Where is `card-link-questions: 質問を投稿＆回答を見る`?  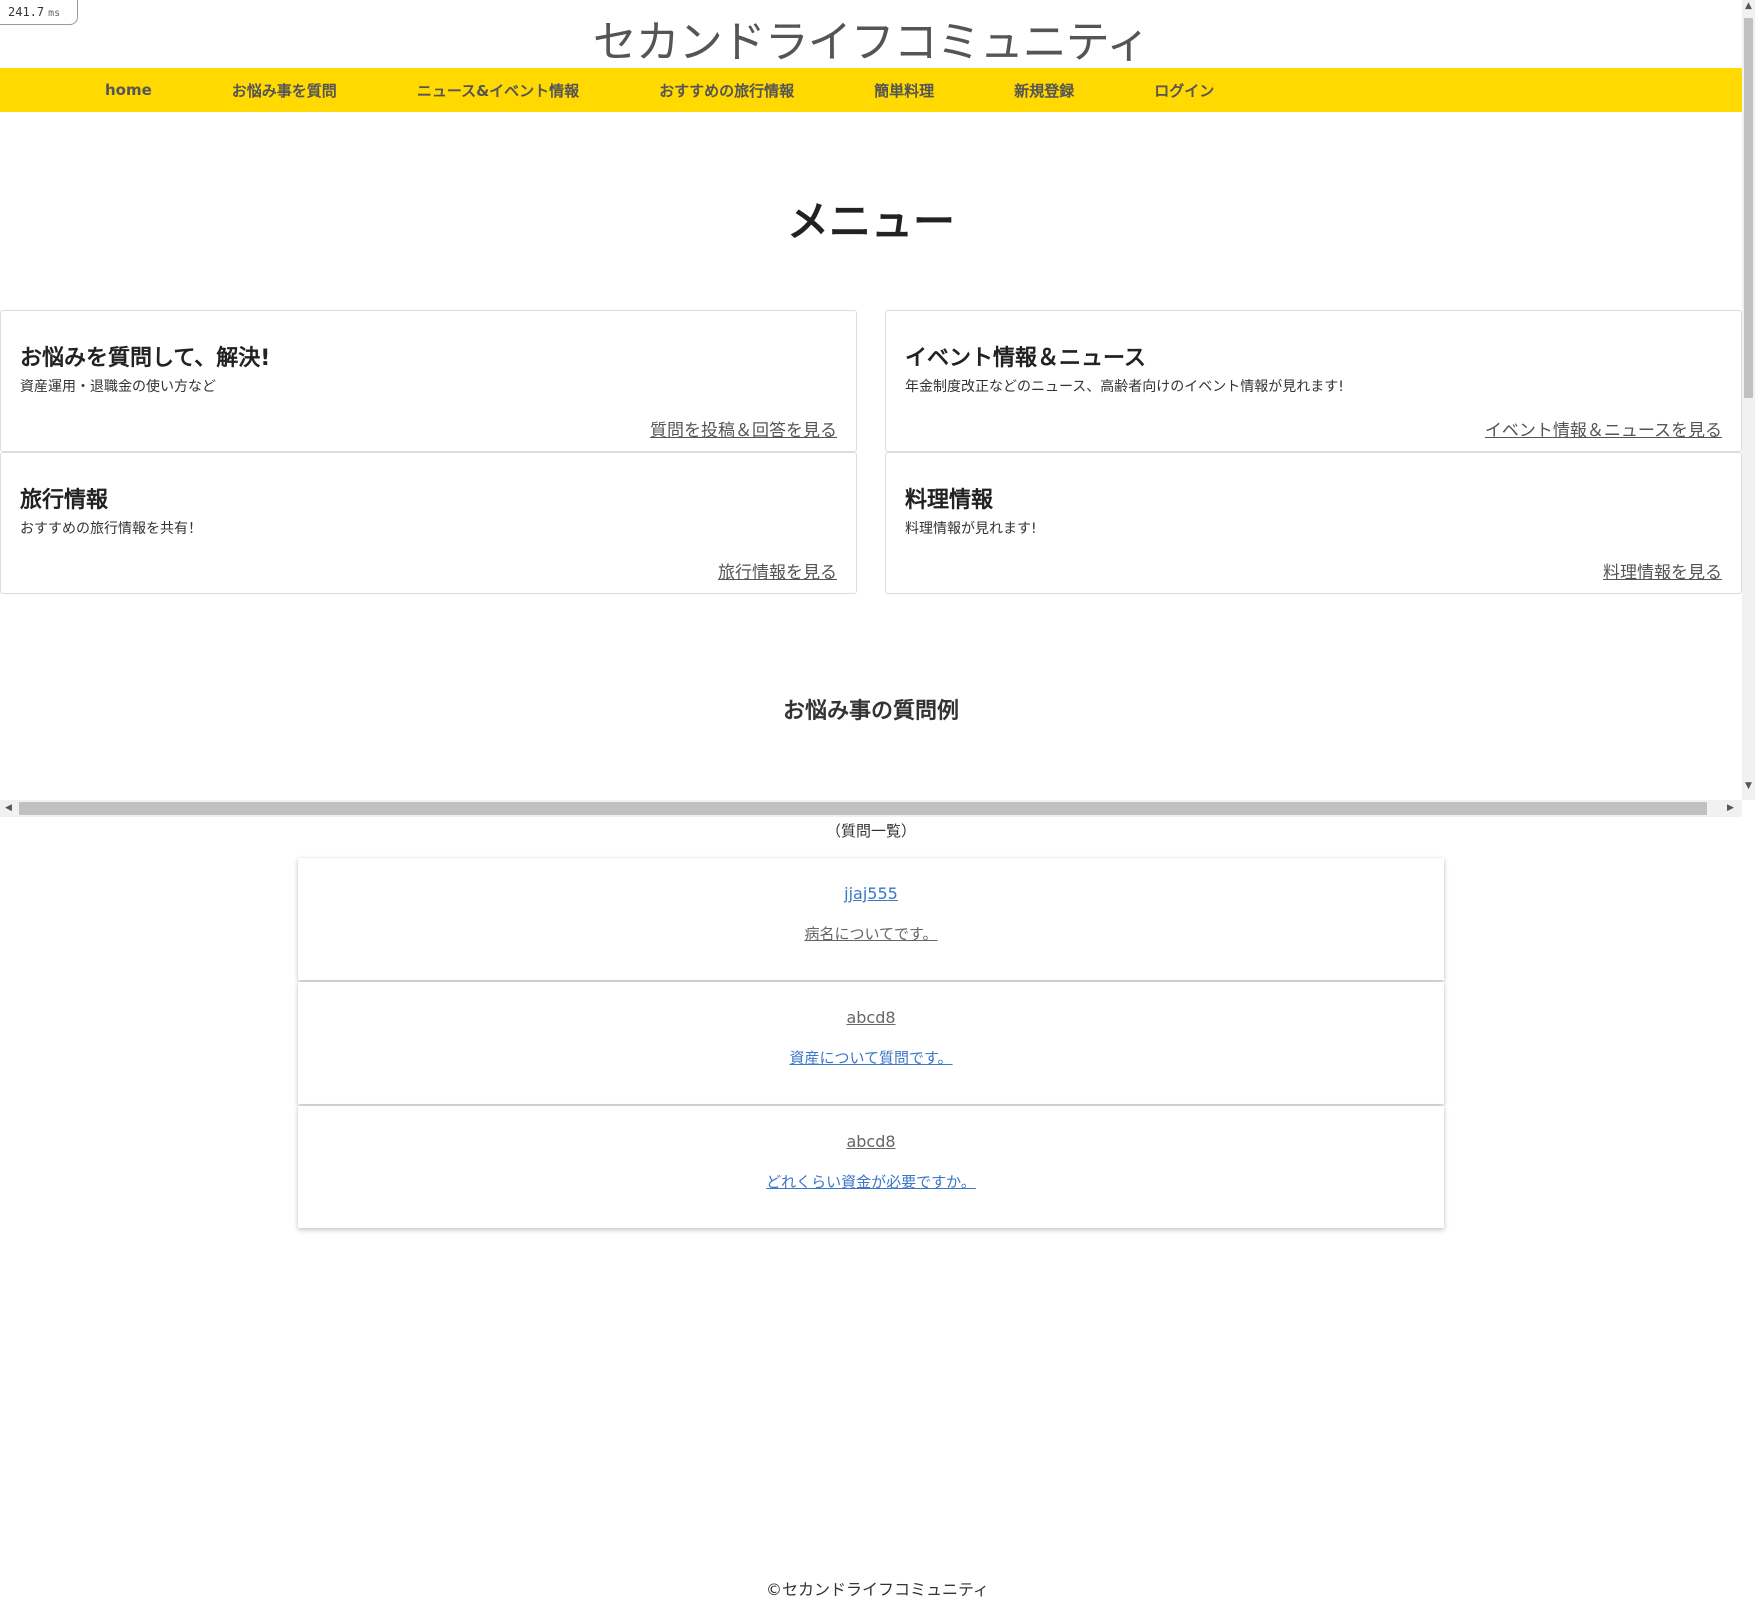 card-link-questions: 質問を投稿＆回答を見る is located at coordinates (743, 428).